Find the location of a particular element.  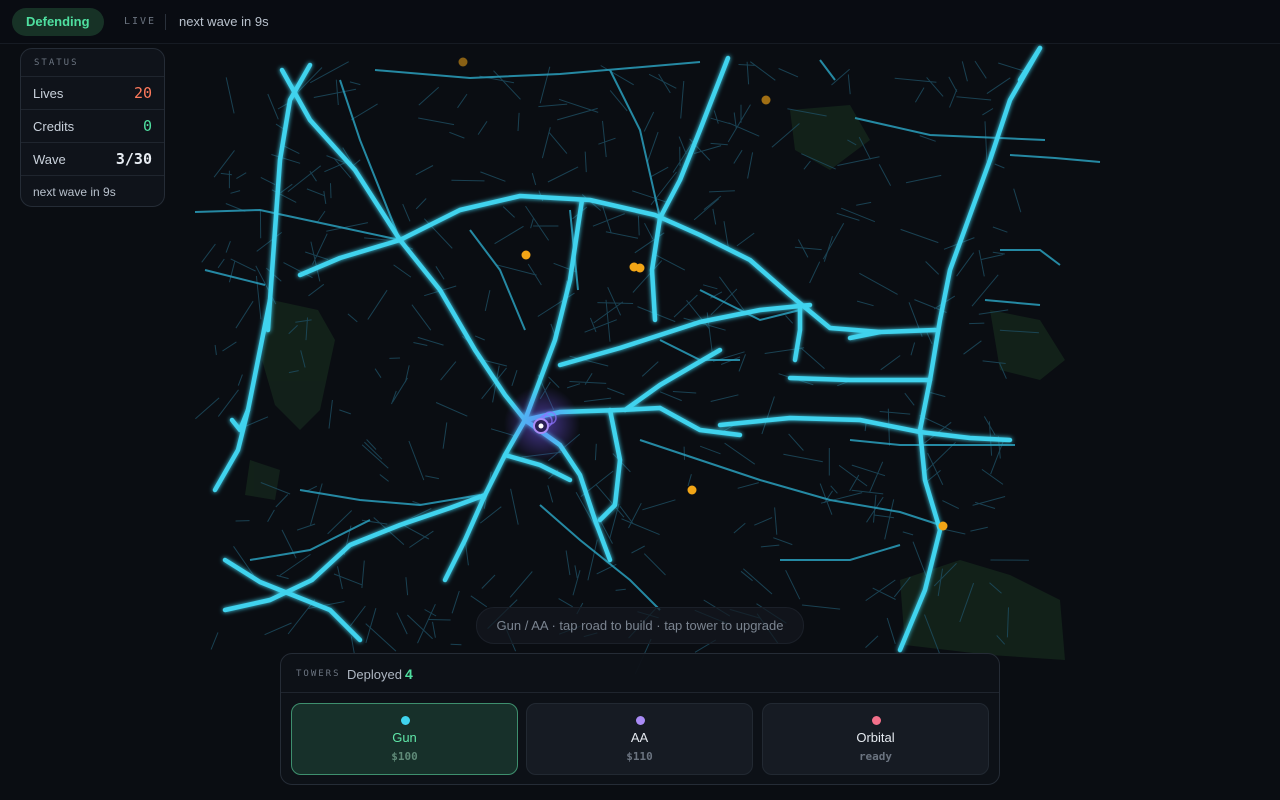

status-footer: next wave in 9s is located at coordinates (92, 190).